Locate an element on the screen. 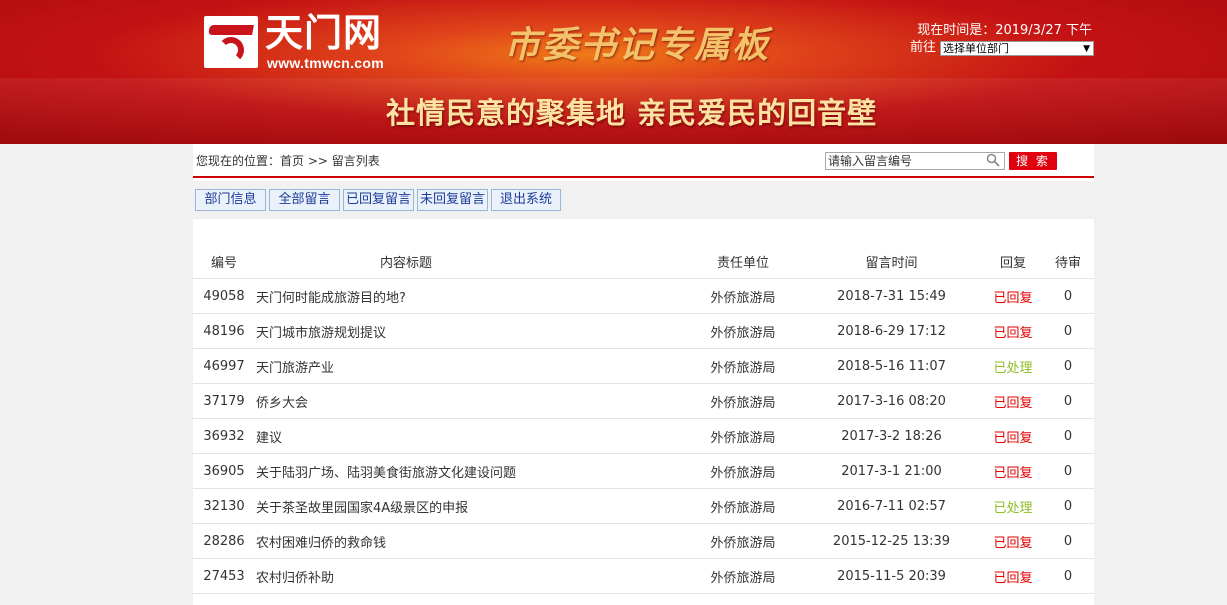 Image resolution: width=1227 pixels, height=605 pixels. site-logo-text: 天门网 is located at coordinates (323, 33).